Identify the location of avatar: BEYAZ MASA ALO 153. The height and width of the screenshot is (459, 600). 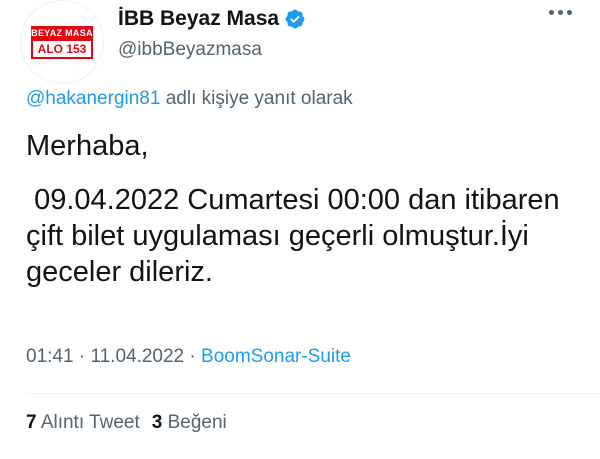
(62, 42).